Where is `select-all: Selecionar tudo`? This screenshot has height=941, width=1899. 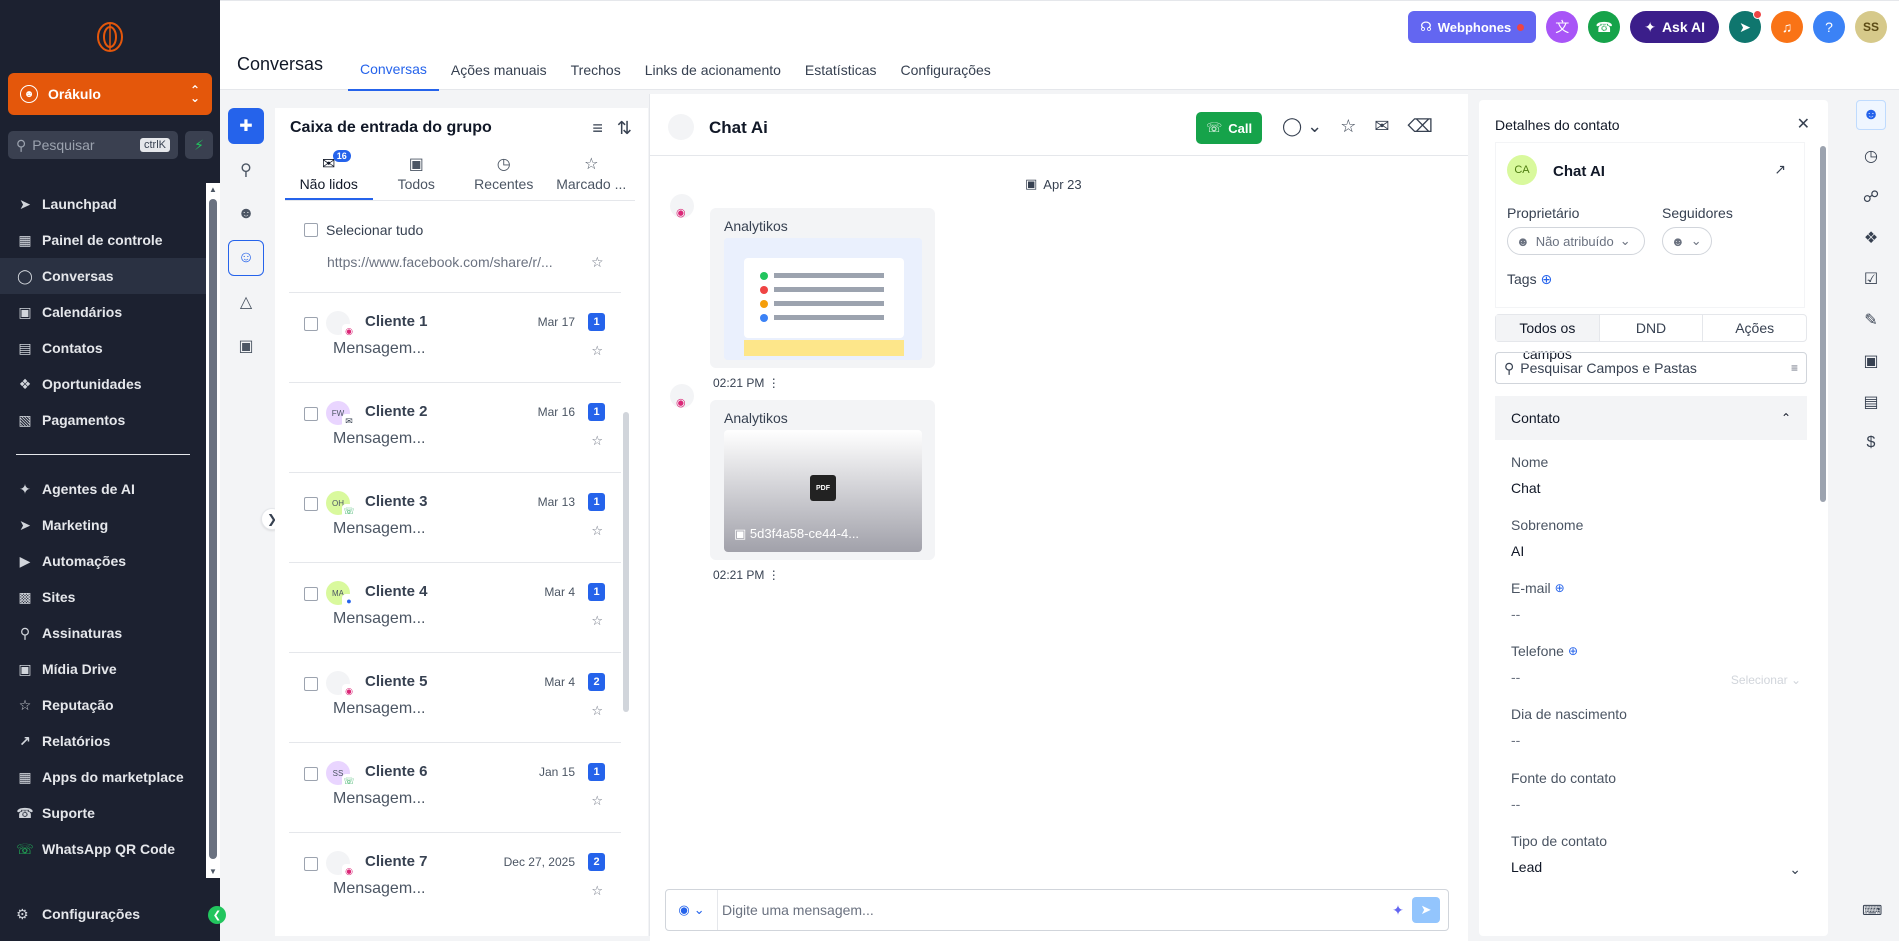 select-all: Selecionar tudo is located at coordinates (363, 230).